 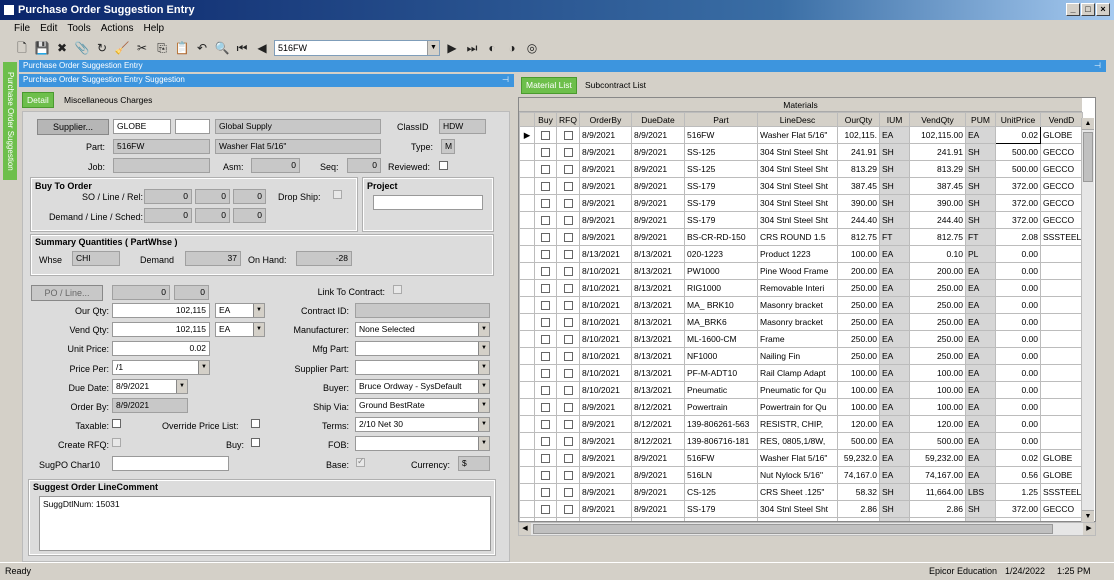 What do you see at coordinates (240, 329) in the screenshot?
I see `vend-qty-uom-select: EA ▼` at bounding box center [240, 329].